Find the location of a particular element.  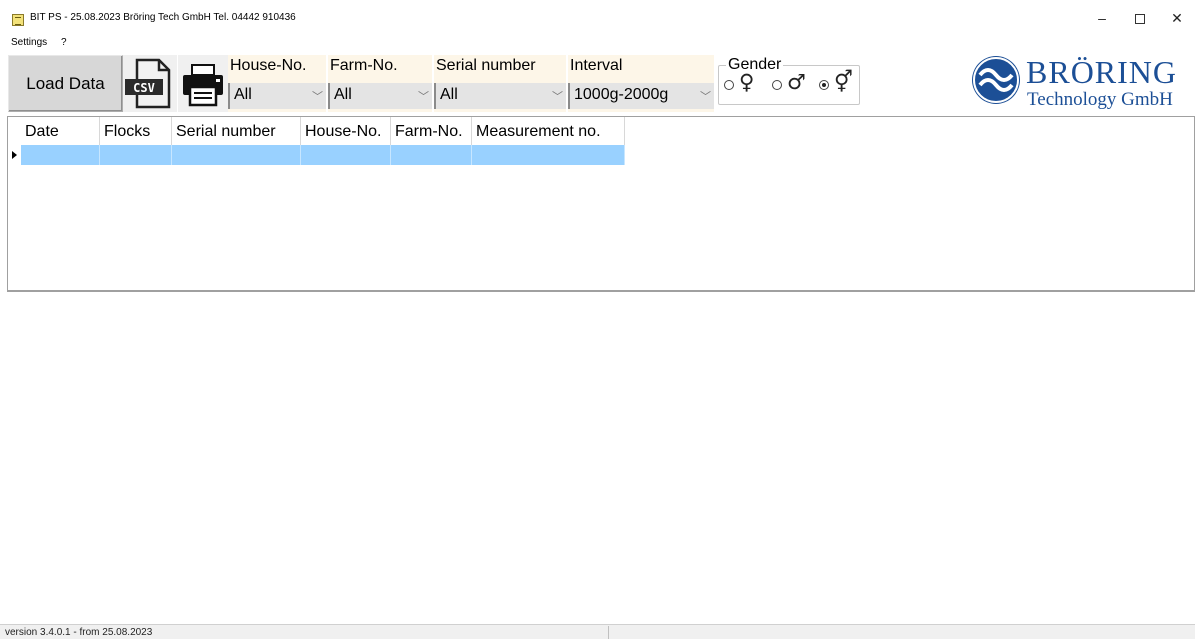

version-text: version 3.4.0.1 - from 25.08.2023 is located at coordinates (79, 632).